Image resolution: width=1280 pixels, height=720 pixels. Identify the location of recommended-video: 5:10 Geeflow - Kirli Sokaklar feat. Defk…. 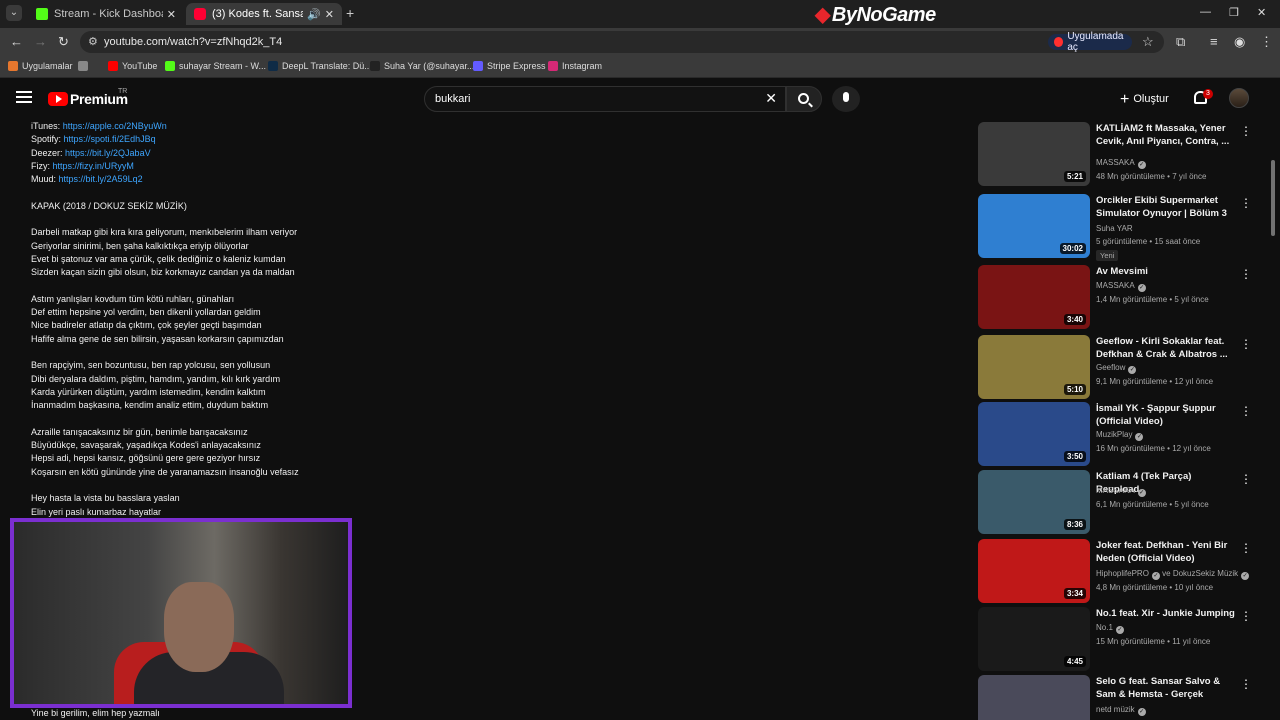
(1119, 367).